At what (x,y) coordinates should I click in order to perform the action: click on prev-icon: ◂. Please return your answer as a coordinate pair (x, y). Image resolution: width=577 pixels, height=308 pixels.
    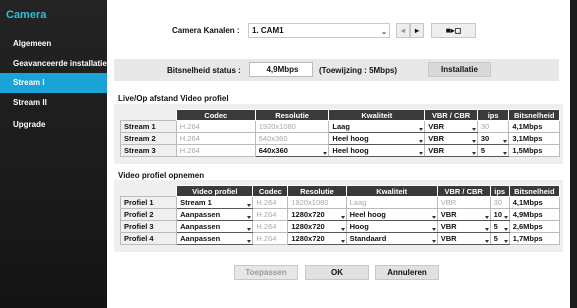
    Looking at the image, I should click on (402, 30).